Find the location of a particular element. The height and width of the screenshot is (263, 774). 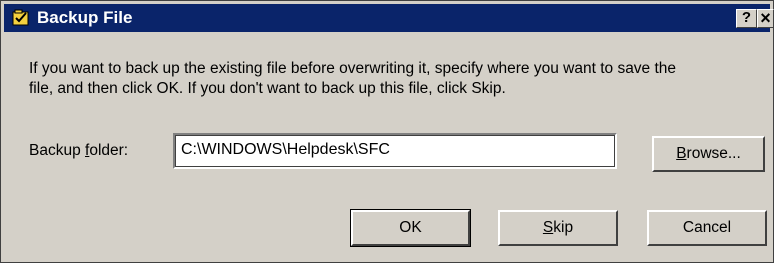

backup-folder-label: Backup folder: is located at coordinates (78, 151).